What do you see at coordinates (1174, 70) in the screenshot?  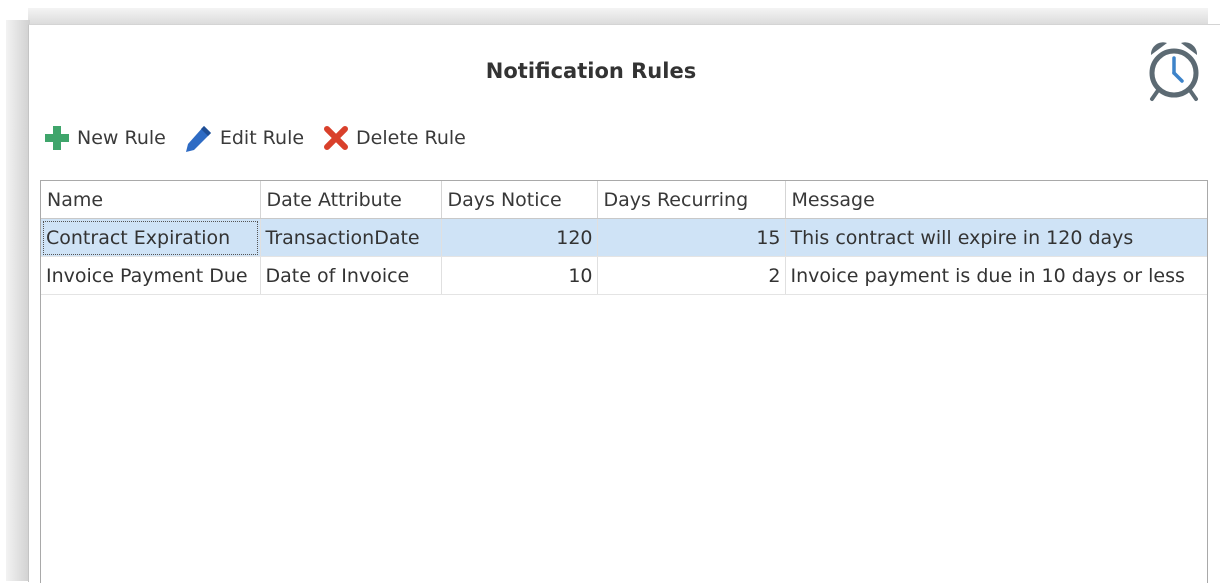 I see `alarm-clock-icon` at bounding box center [1174, 70].